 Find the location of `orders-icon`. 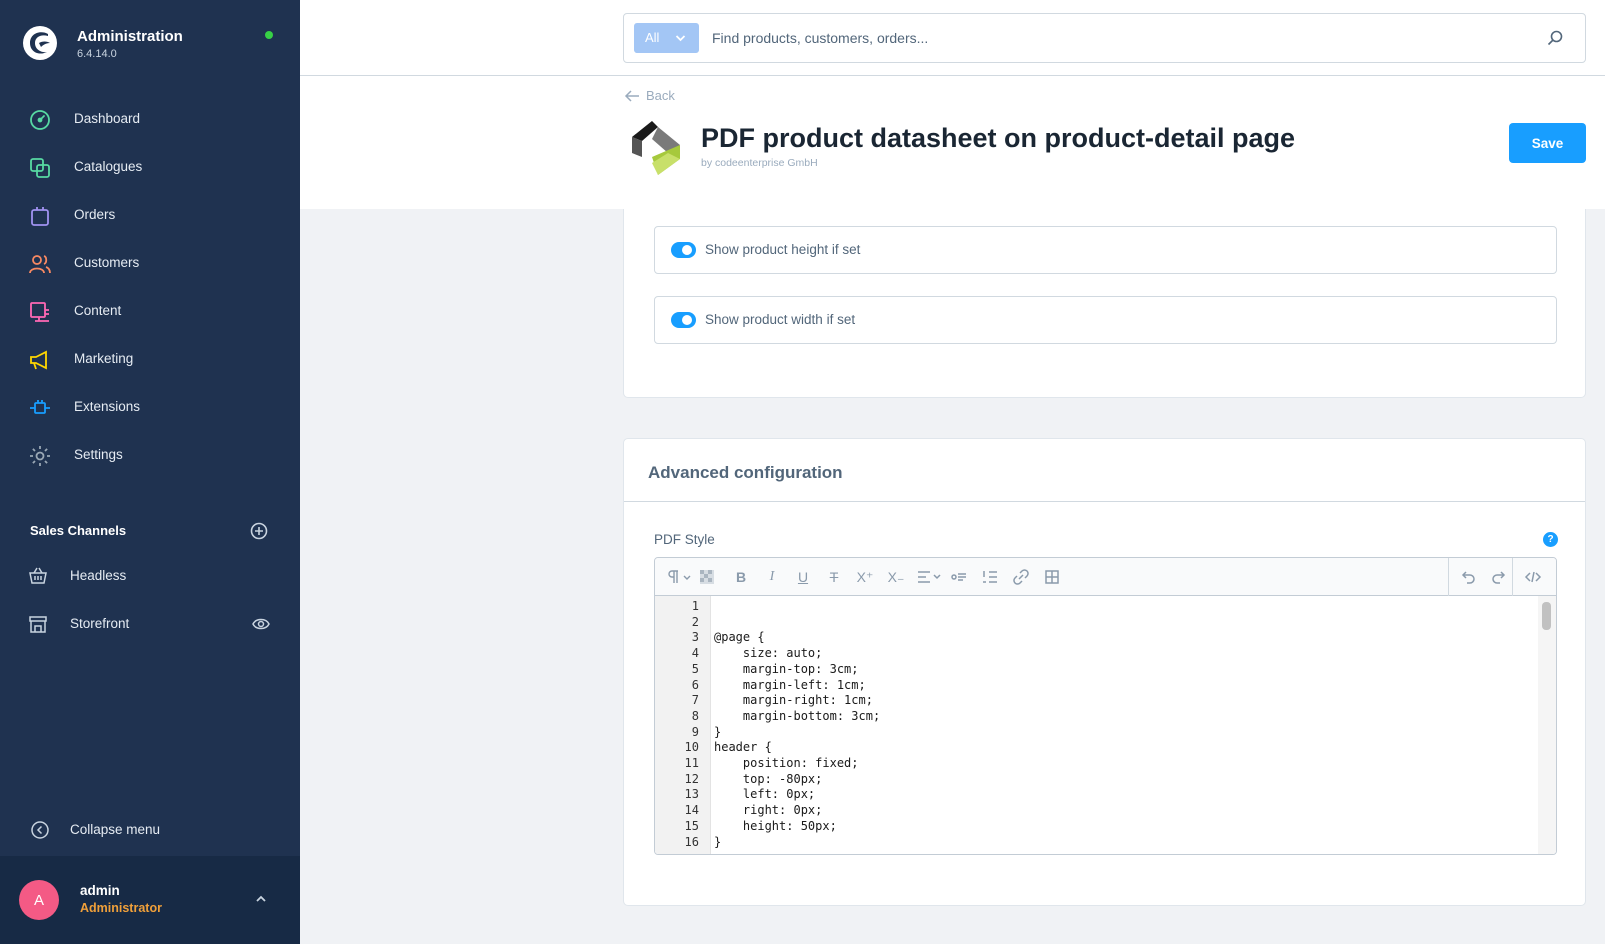

orders-icon is located at coordinates (40, 216).